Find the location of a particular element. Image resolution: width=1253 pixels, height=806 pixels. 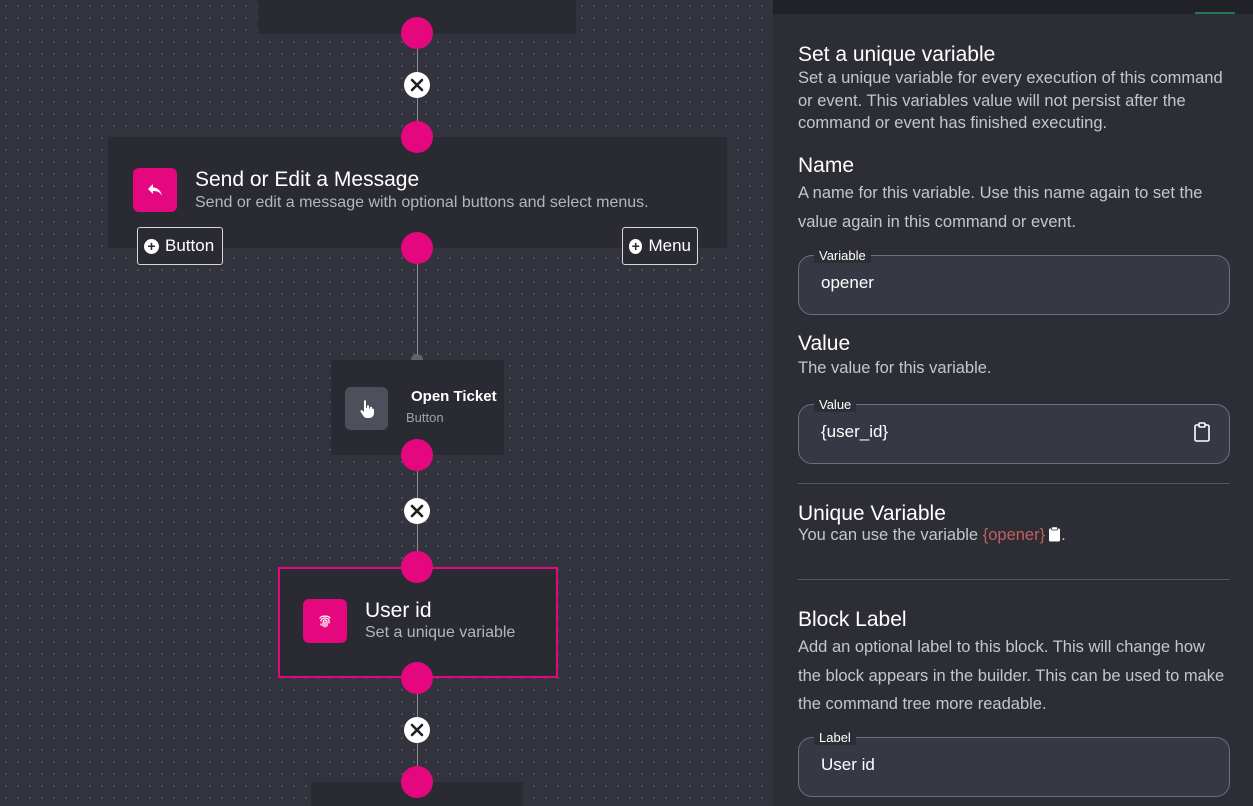

block-label-input: User id is located at coordinates (848, 765).